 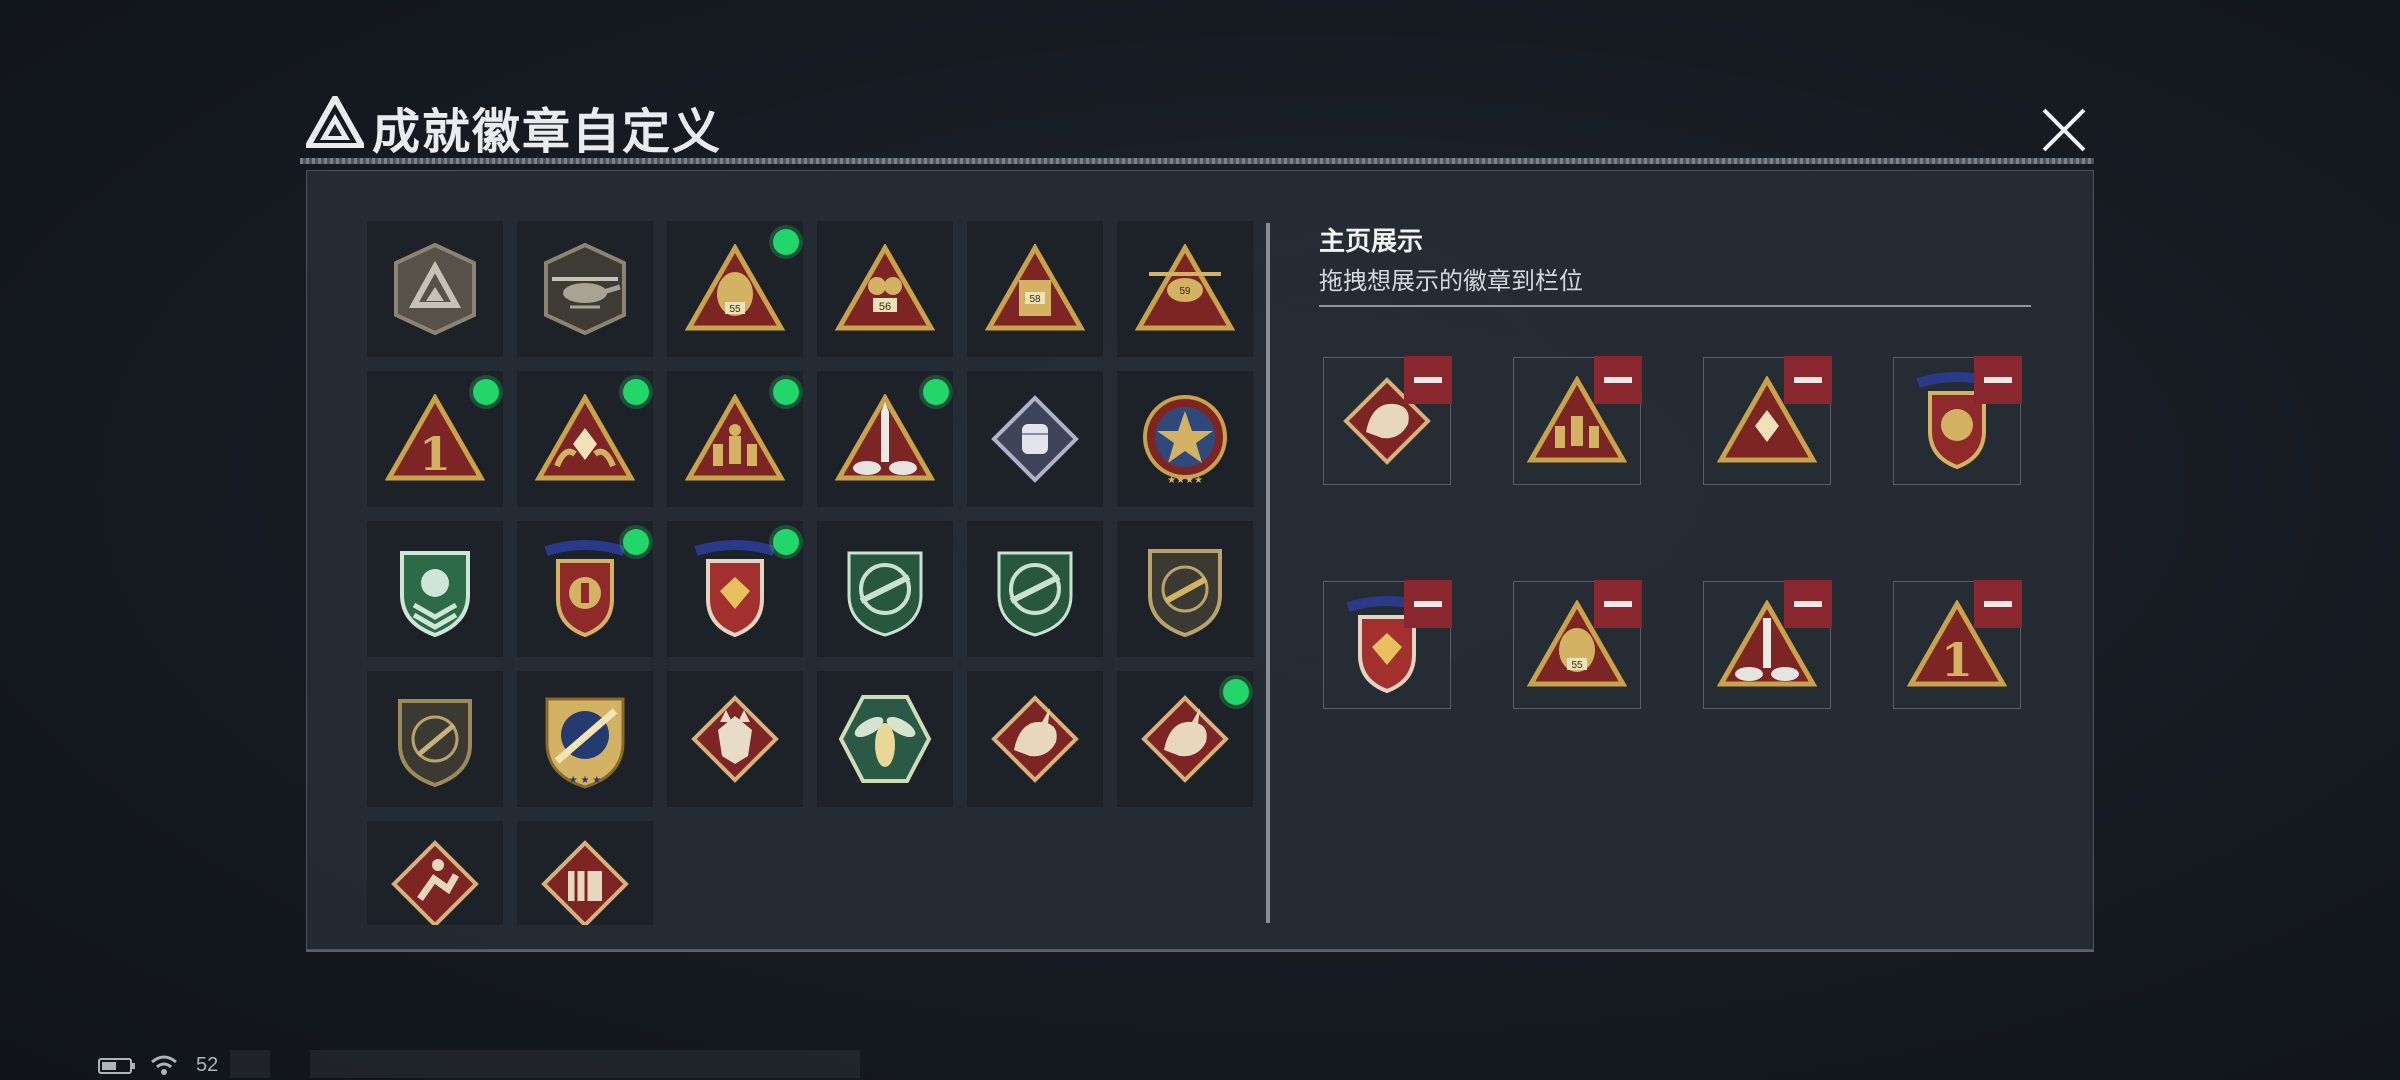 I want to click on badge-cell: 55, so click(x=735, y=289).